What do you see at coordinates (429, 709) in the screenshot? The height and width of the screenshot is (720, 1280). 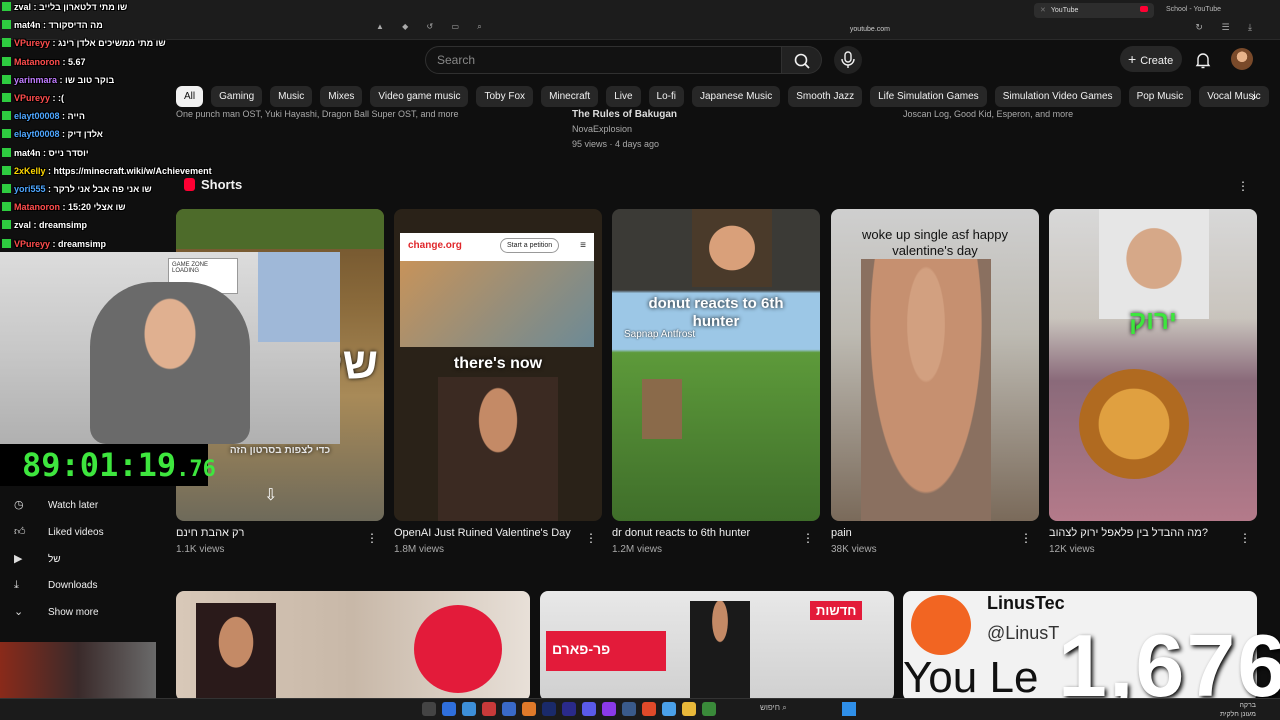 I see `start-icon` at bounding box center [429, 709].